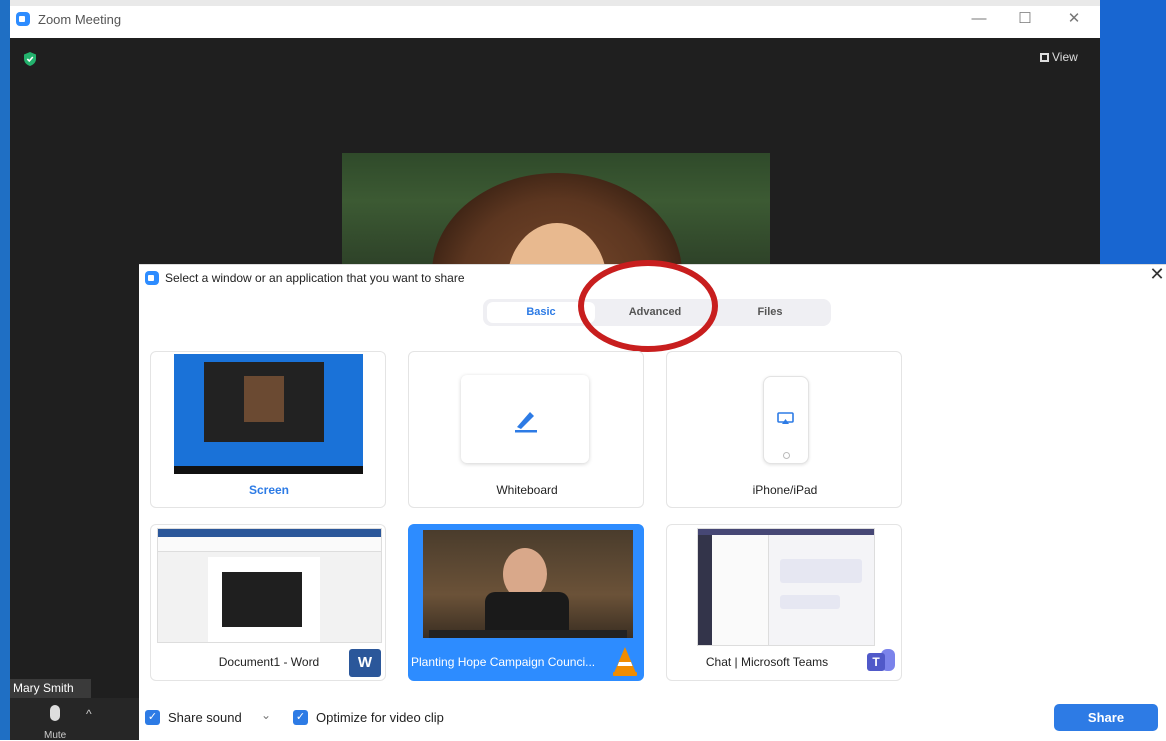  Describe the element at coordinates (269, 490) in the screenshot. I see `screen-label: Screen` at that location.